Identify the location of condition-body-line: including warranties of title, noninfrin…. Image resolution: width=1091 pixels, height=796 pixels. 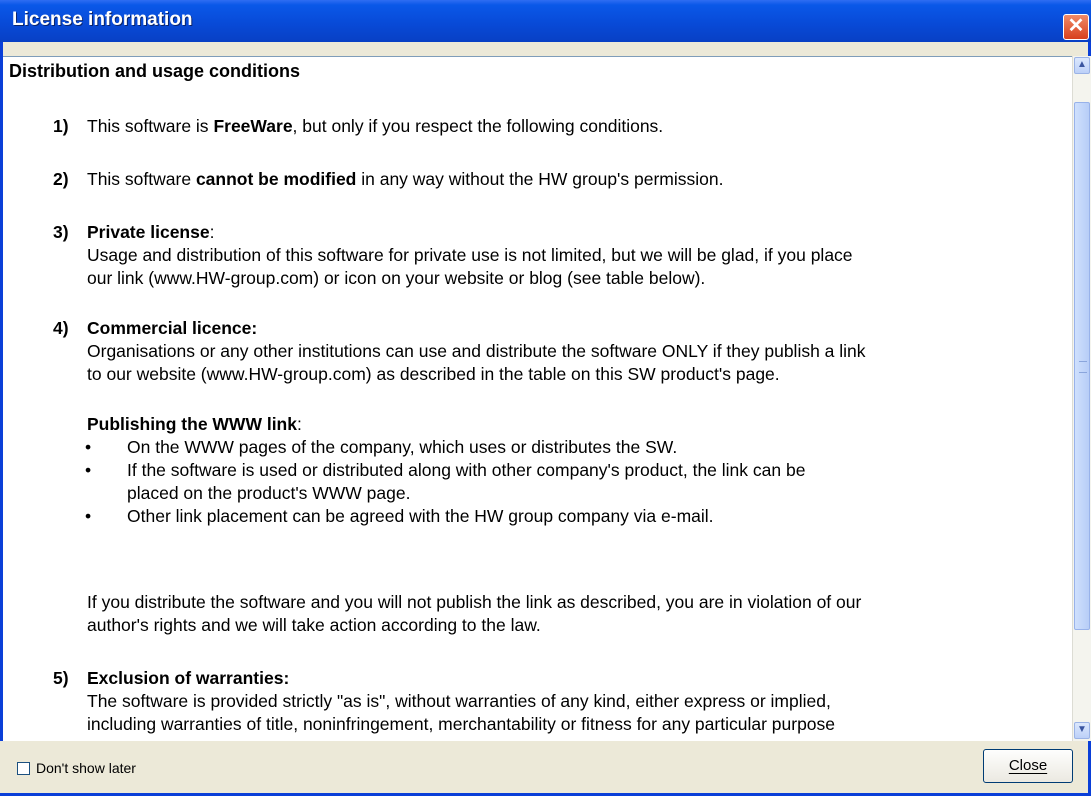
(461, 724).